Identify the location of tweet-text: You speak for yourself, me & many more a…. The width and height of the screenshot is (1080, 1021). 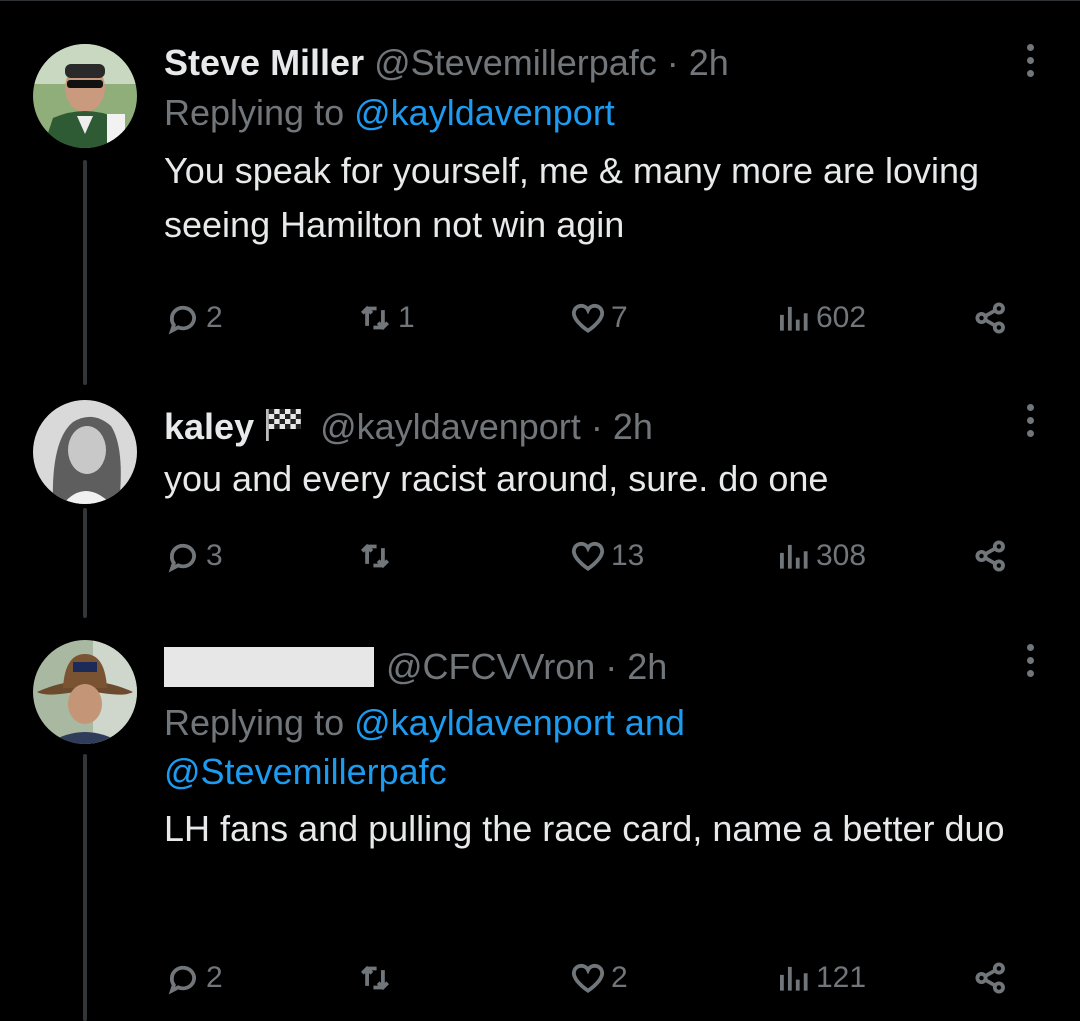
(572, 197).